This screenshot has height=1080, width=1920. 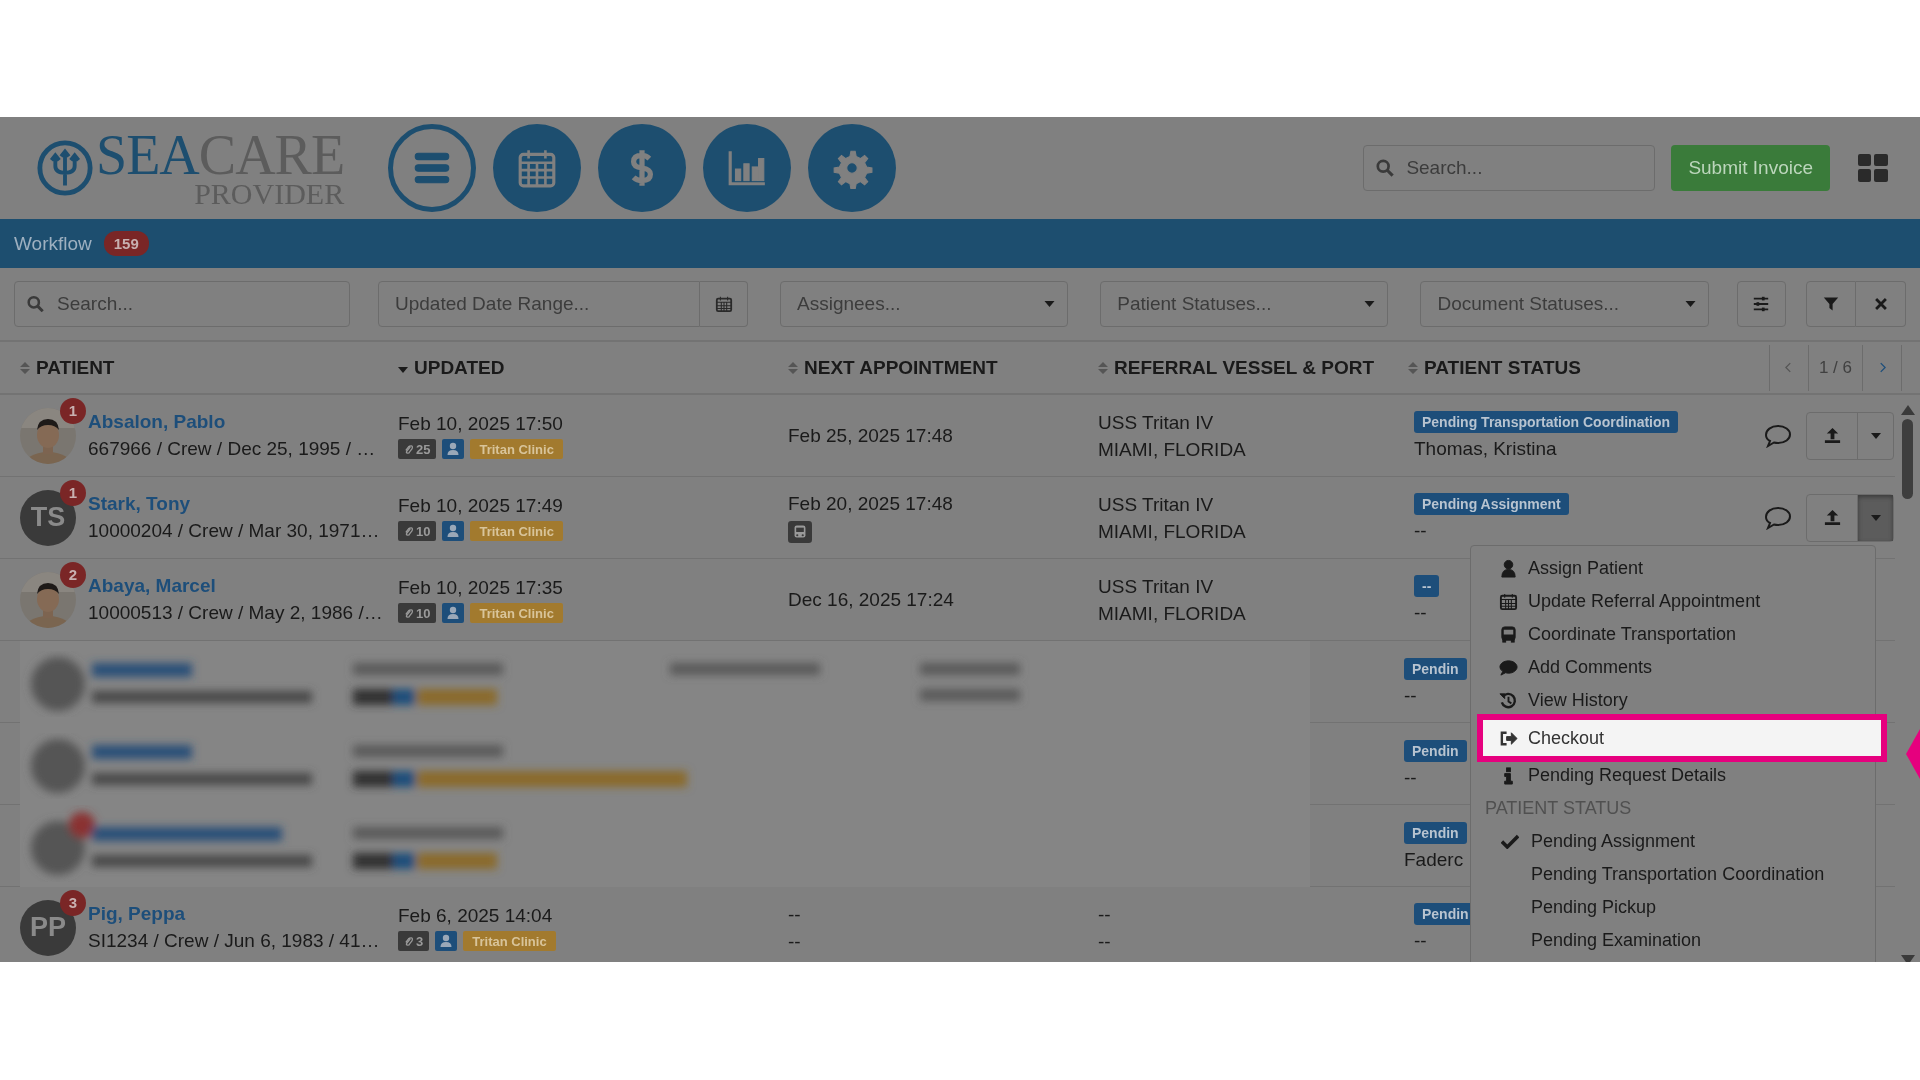 I want to click on trident-logo-icon, so click(x=65, y=168).